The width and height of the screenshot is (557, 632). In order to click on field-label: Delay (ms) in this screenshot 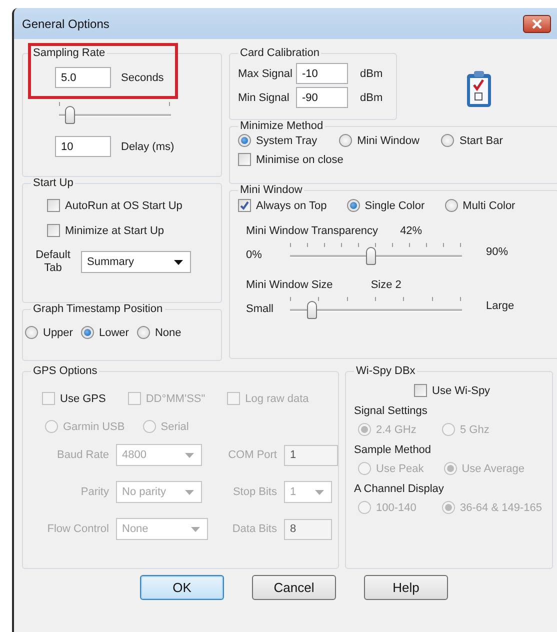, I will do `click(147, 146)`.